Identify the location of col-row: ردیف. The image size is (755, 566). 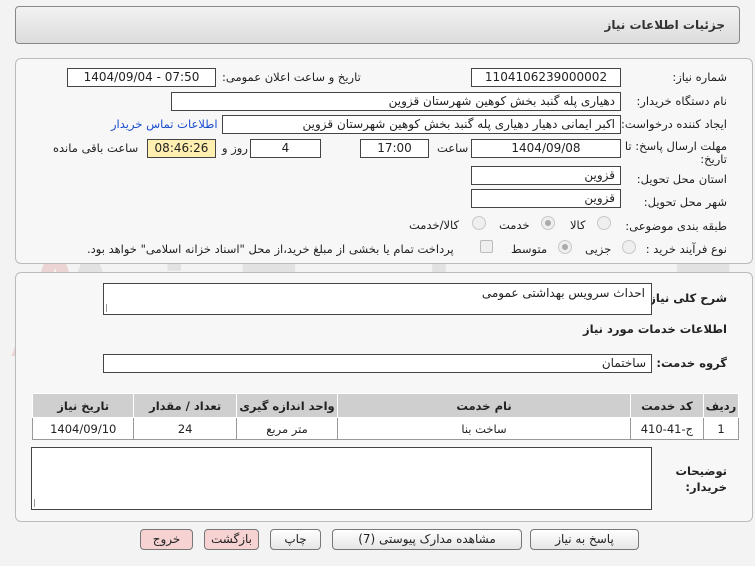
(721, 405).